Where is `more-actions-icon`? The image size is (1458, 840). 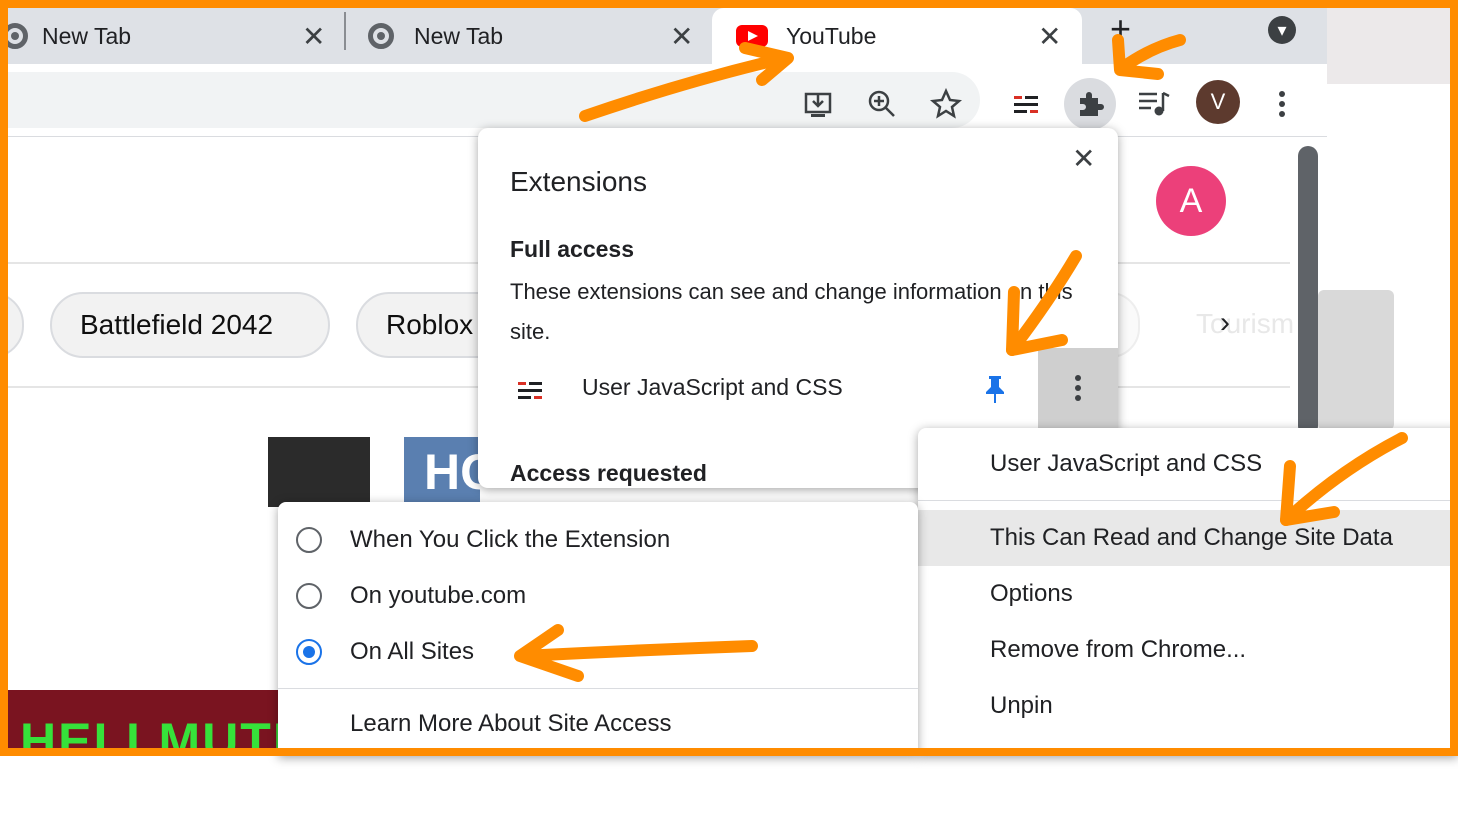 more-actions-icon is located at coordinates (1078, 388).